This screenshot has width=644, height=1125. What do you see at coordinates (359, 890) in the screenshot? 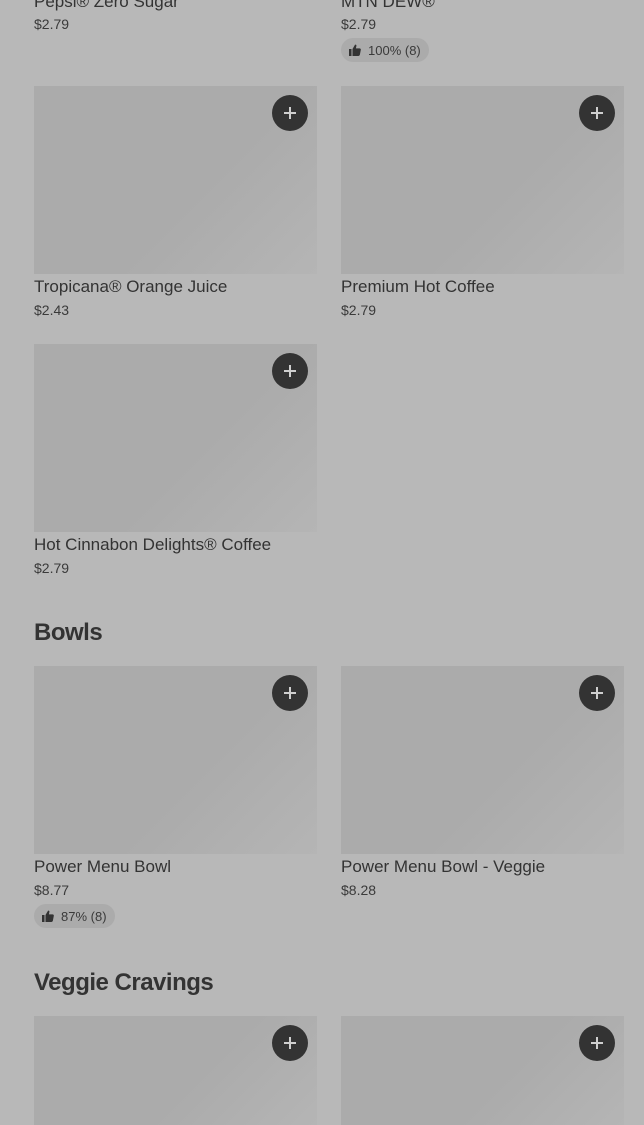
I see `item-price: $8.28` at bounding box center [359, 890].